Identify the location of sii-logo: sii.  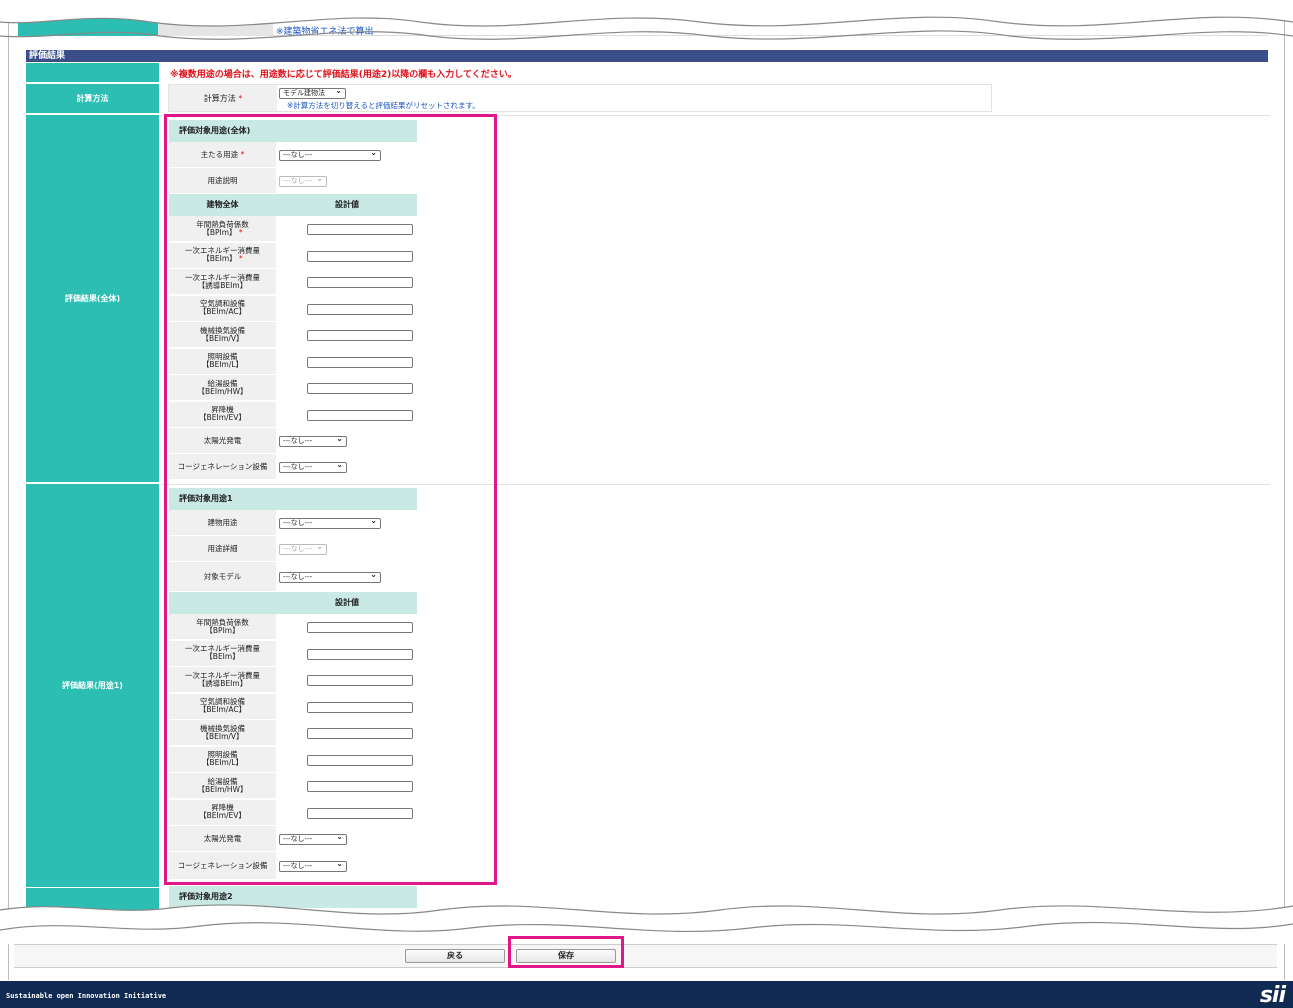
(1272, 995).